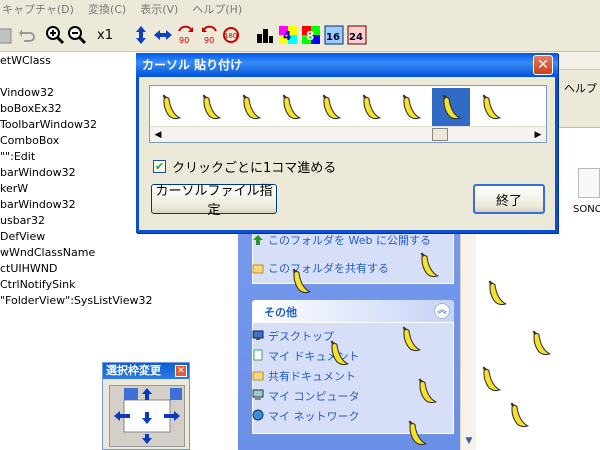  I want to click on link-desktop: デスクトップ, so click(301, 336).